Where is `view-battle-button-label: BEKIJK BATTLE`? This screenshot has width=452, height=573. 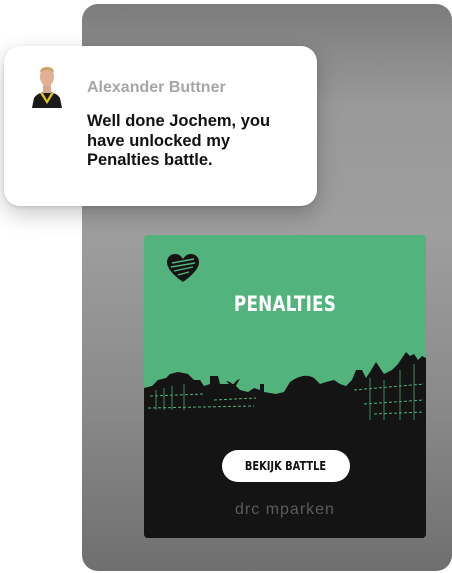 view-battle-button-label: BEKIJK BATTLE is located at coordinates (286, 466).